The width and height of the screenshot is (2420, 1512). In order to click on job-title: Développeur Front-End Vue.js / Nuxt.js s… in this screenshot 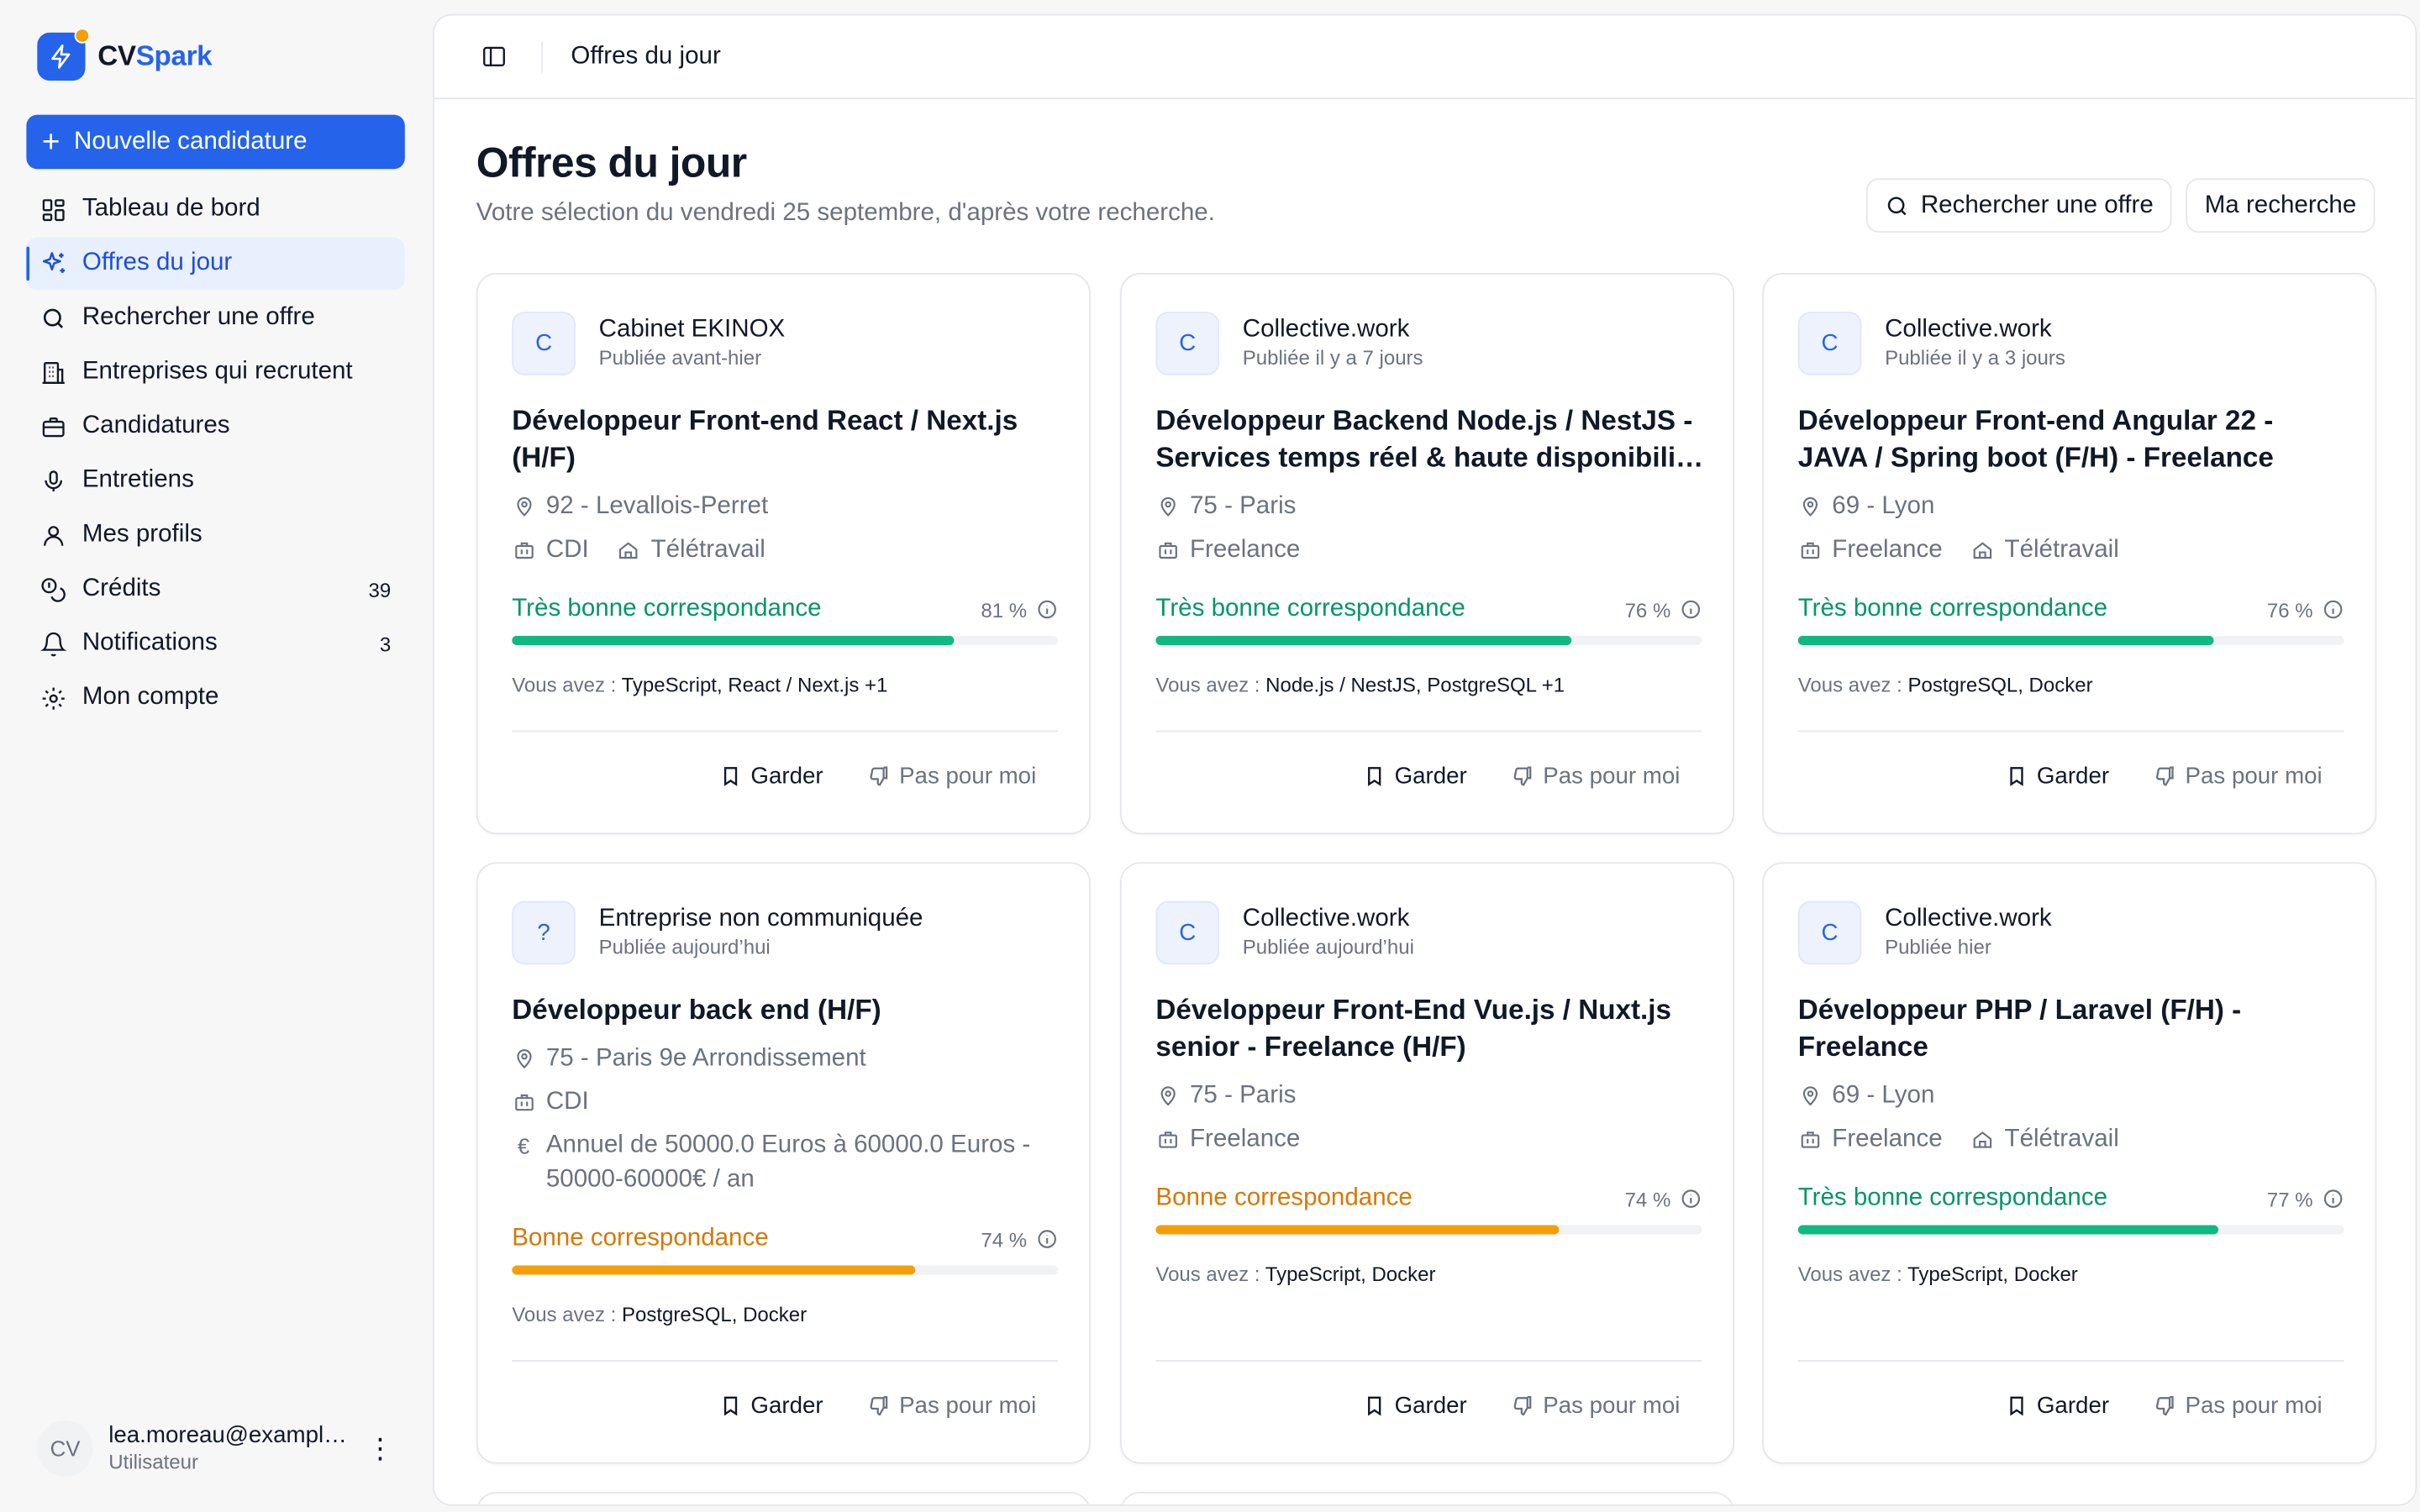, I will do `click(1431, 1028)`.